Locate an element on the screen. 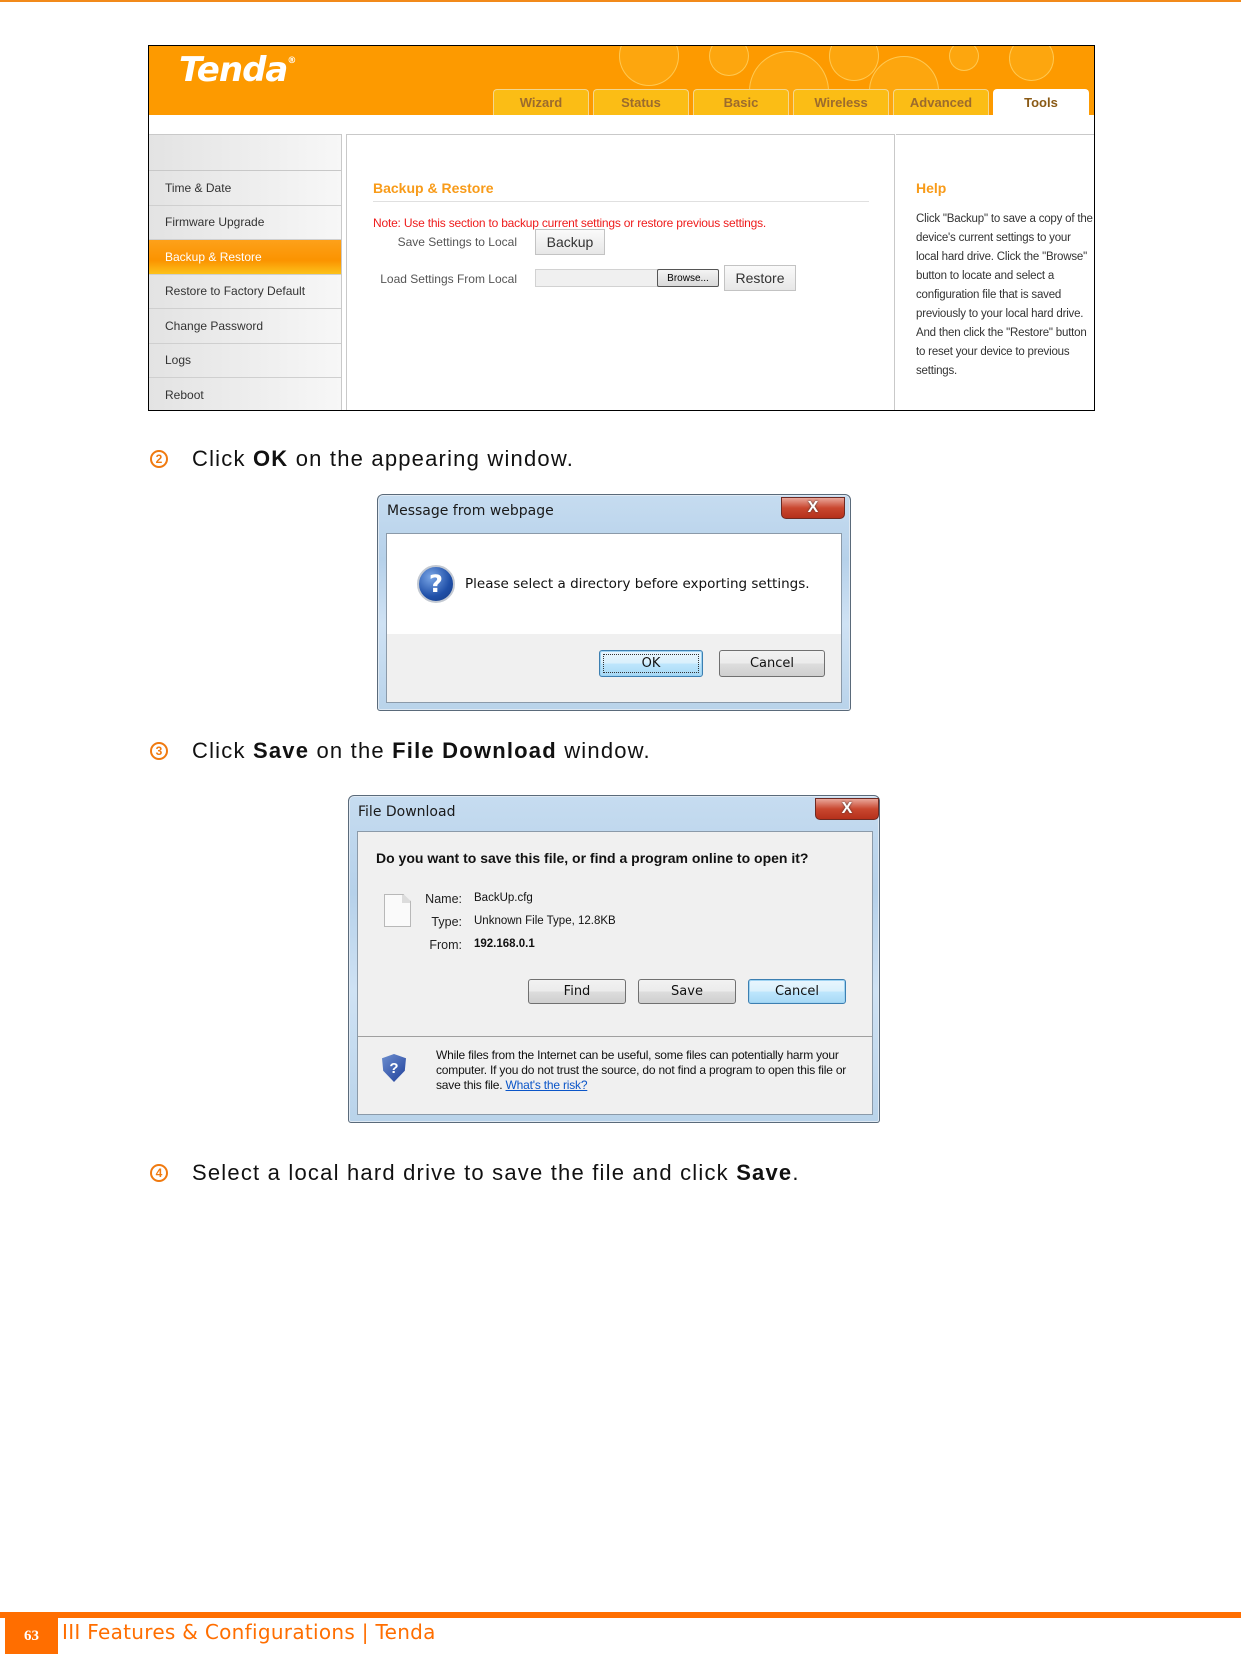  tab-wireless: Wireless is located at coordinates (841, 102).